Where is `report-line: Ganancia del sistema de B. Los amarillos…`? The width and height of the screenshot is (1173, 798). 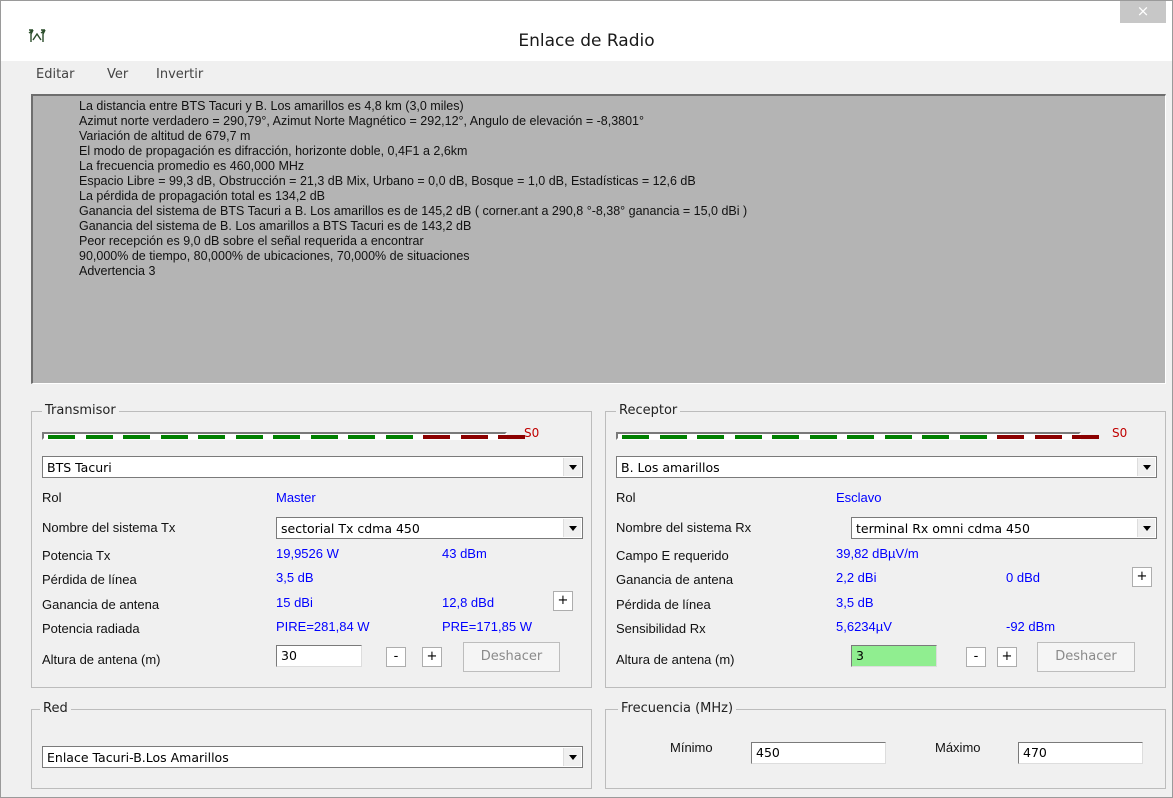
report-line: Ganancia del sistema de B. Los amarillos… is located at coordinates (275, 226).